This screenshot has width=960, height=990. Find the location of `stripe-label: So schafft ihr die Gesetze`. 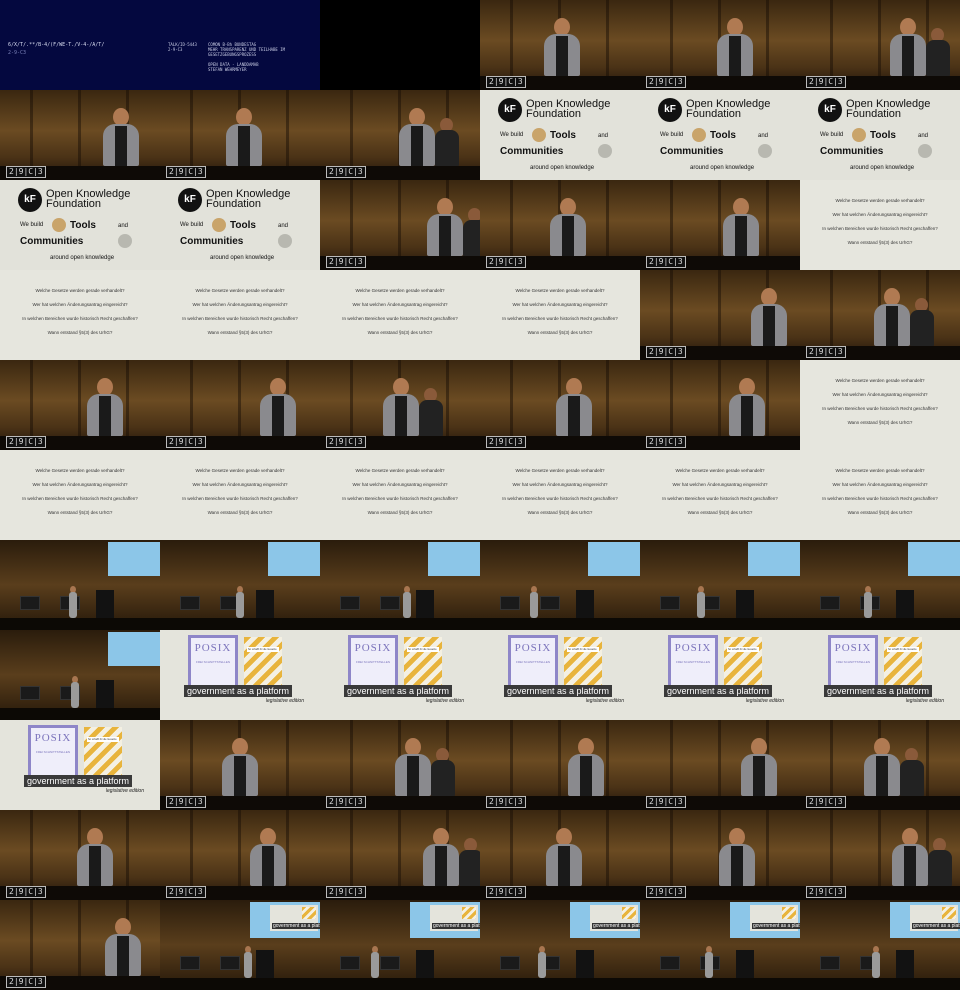

stripe-label: So schafft ihr die Gesetze is located at coordinates (423, 649).